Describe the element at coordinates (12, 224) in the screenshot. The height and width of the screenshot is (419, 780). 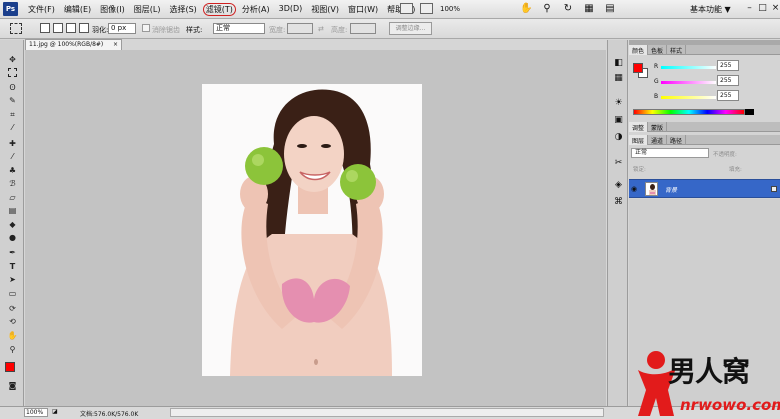
I see `blur-tool-icon: ◆` at that location.